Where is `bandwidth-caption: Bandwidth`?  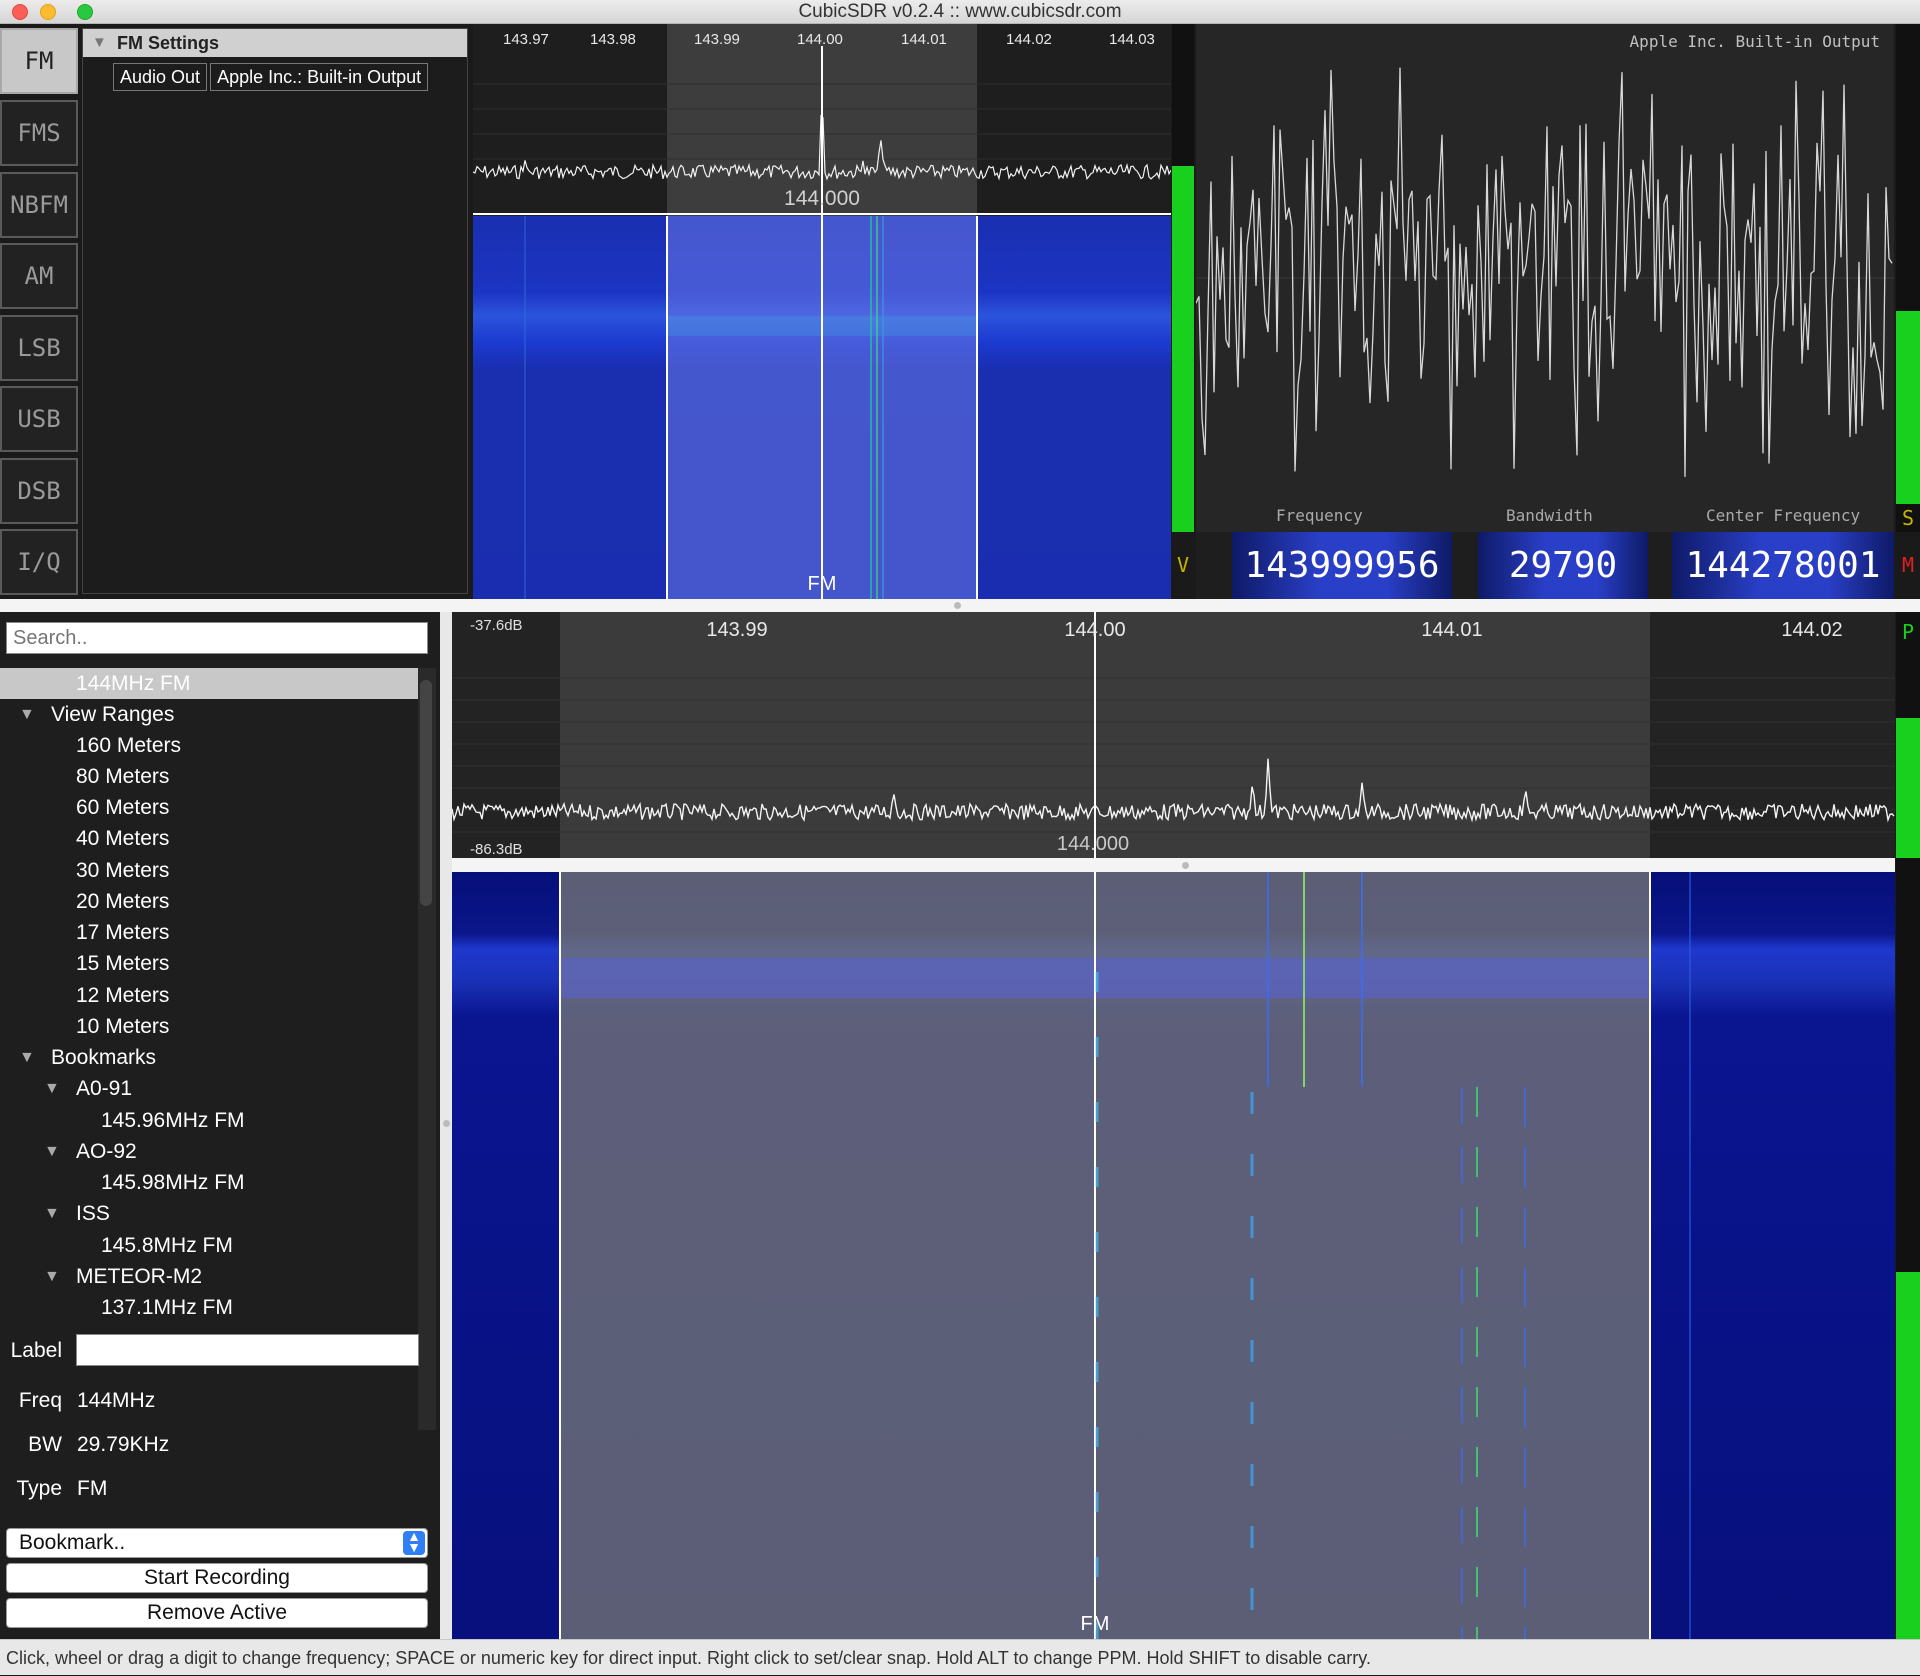
bandwidth-caption: Bandwidth is located at coordinates (1549, 515).